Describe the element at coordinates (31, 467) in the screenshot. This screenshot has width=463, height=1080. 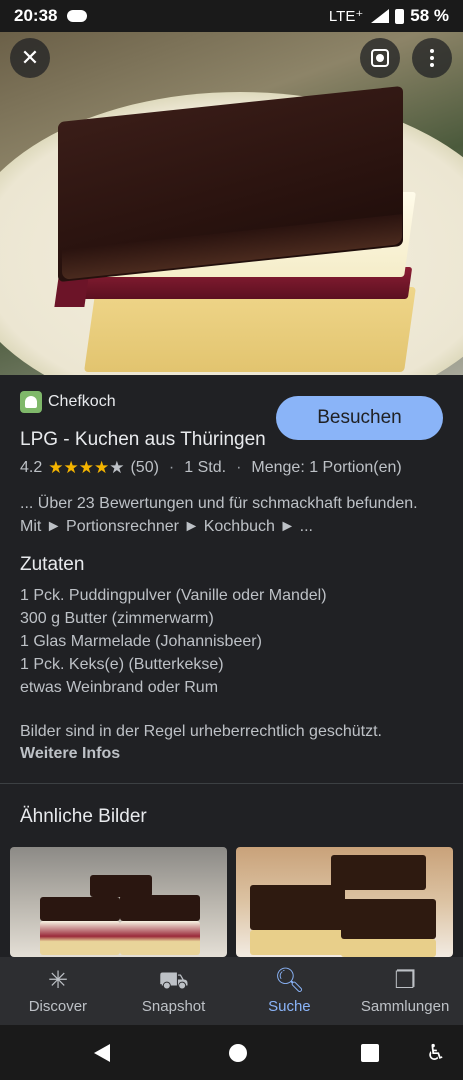
I see `rating-value: 4.2` at that location.